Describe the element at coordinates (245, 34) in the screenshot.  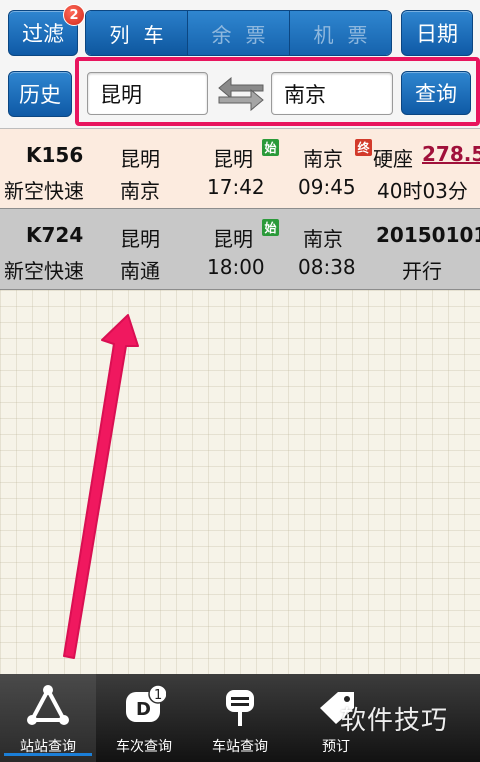
I see `tab-remaining-tickets-label: 余票` at that location.